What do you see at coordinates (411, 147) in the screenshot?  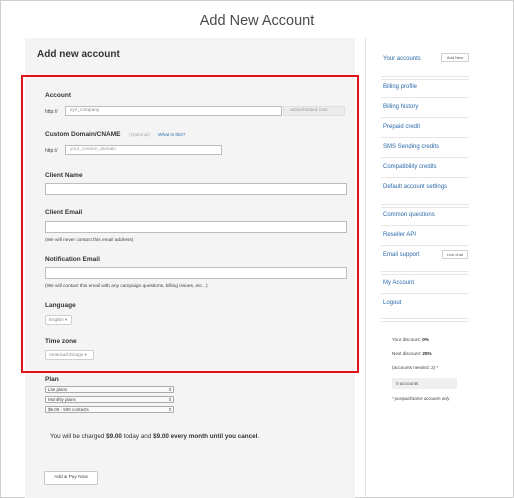 I see `sidebar-item-sms-credits: SMS Sending credits` at bounding box center [411, 147].